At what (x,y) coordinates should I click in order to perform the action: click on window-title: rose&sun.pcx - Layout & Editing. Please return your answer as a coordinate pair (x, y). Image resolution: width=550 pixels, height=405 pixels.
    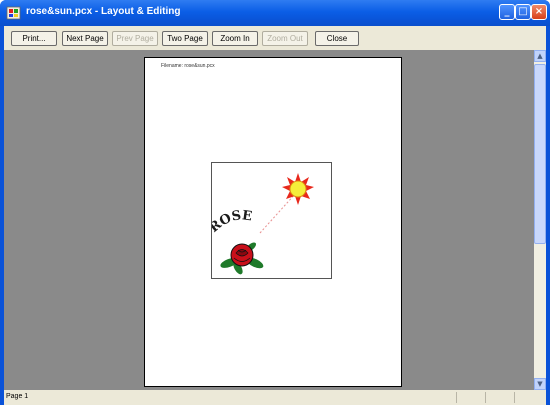
    Looking at the image, I should click on (103, 11).